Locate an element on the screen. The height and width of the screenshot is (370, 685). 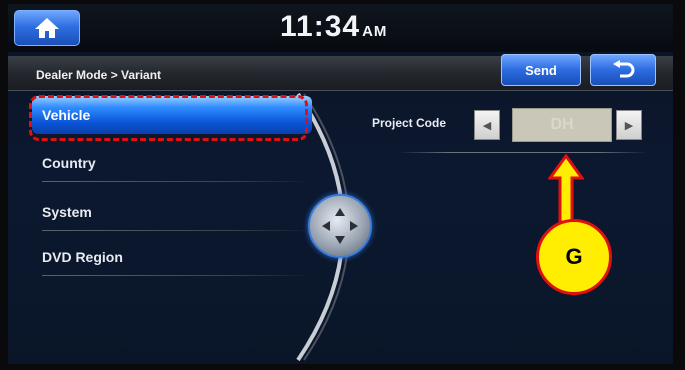
back-button is located at coordinates (623, 70).